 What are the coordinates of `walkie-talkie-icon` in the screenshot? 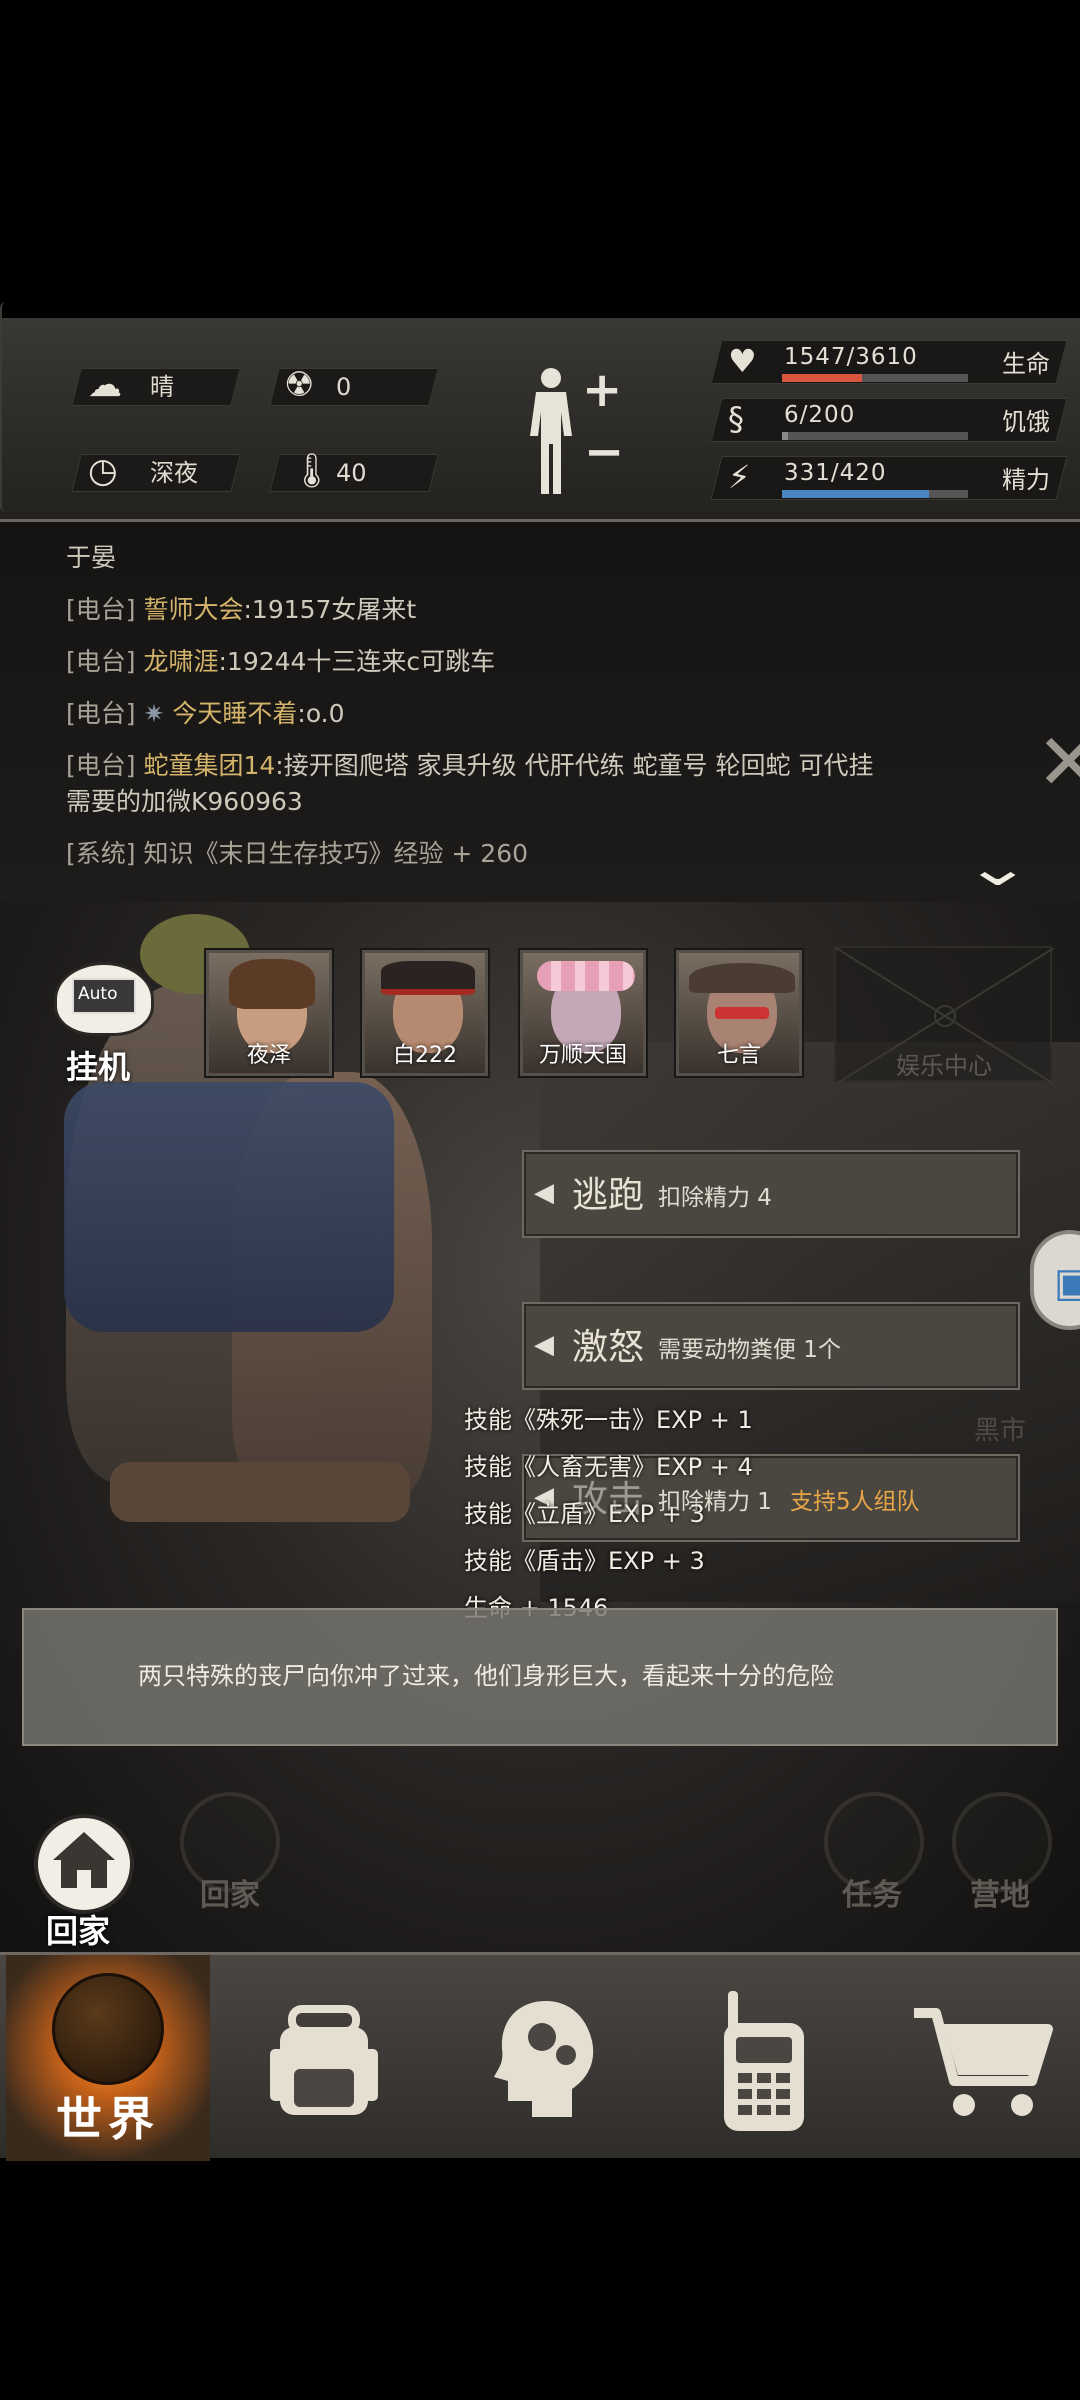 It's located at (764, 2061).